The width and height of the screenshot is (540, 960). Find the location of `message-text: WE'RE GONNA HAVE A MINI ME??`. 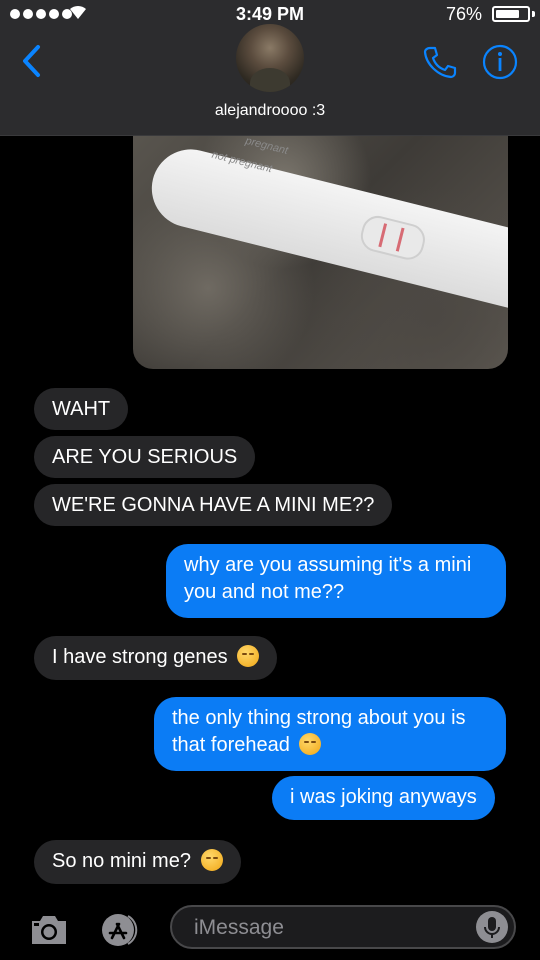

message-text: WE'RE GONNA HAVE A MINI ME?? is located at coordinates (213, 505).